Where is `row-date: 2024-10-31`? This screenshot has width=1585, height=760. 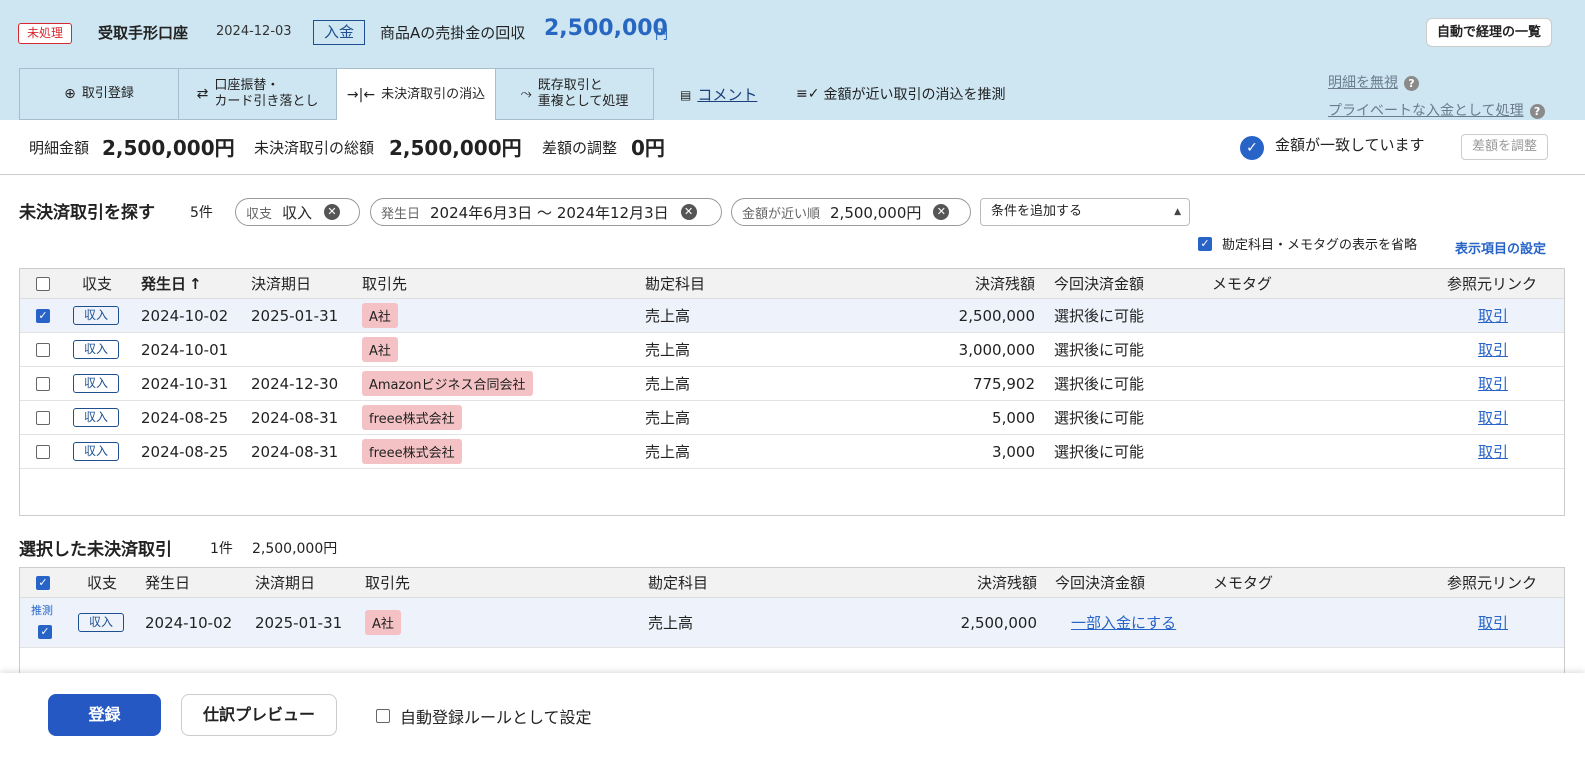 row-date: 2024-10-31 is located at coordinates (185, 383).